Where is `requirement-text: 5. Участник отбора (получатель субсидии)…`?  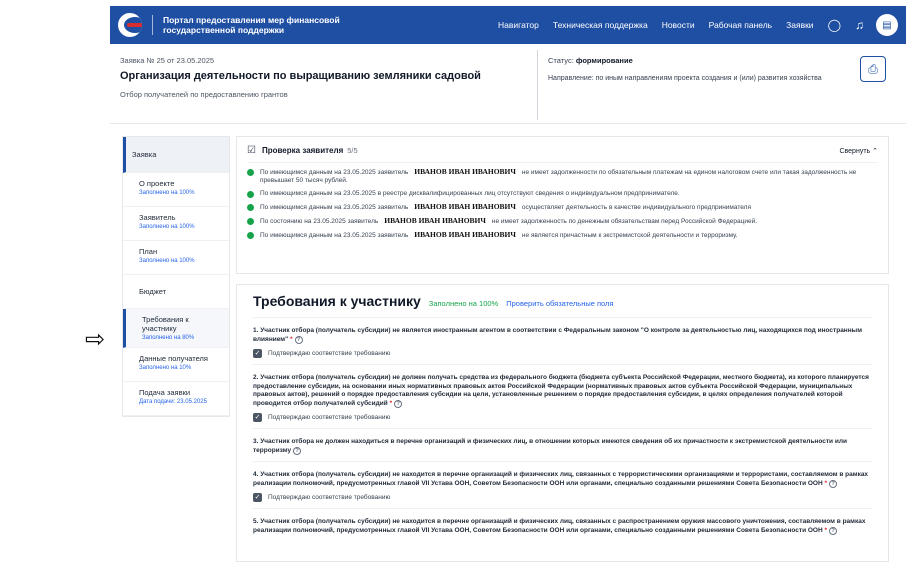
requirement-text: 5. Участник отбора (получатель субсидии)… is located at coordinates (562, 526).